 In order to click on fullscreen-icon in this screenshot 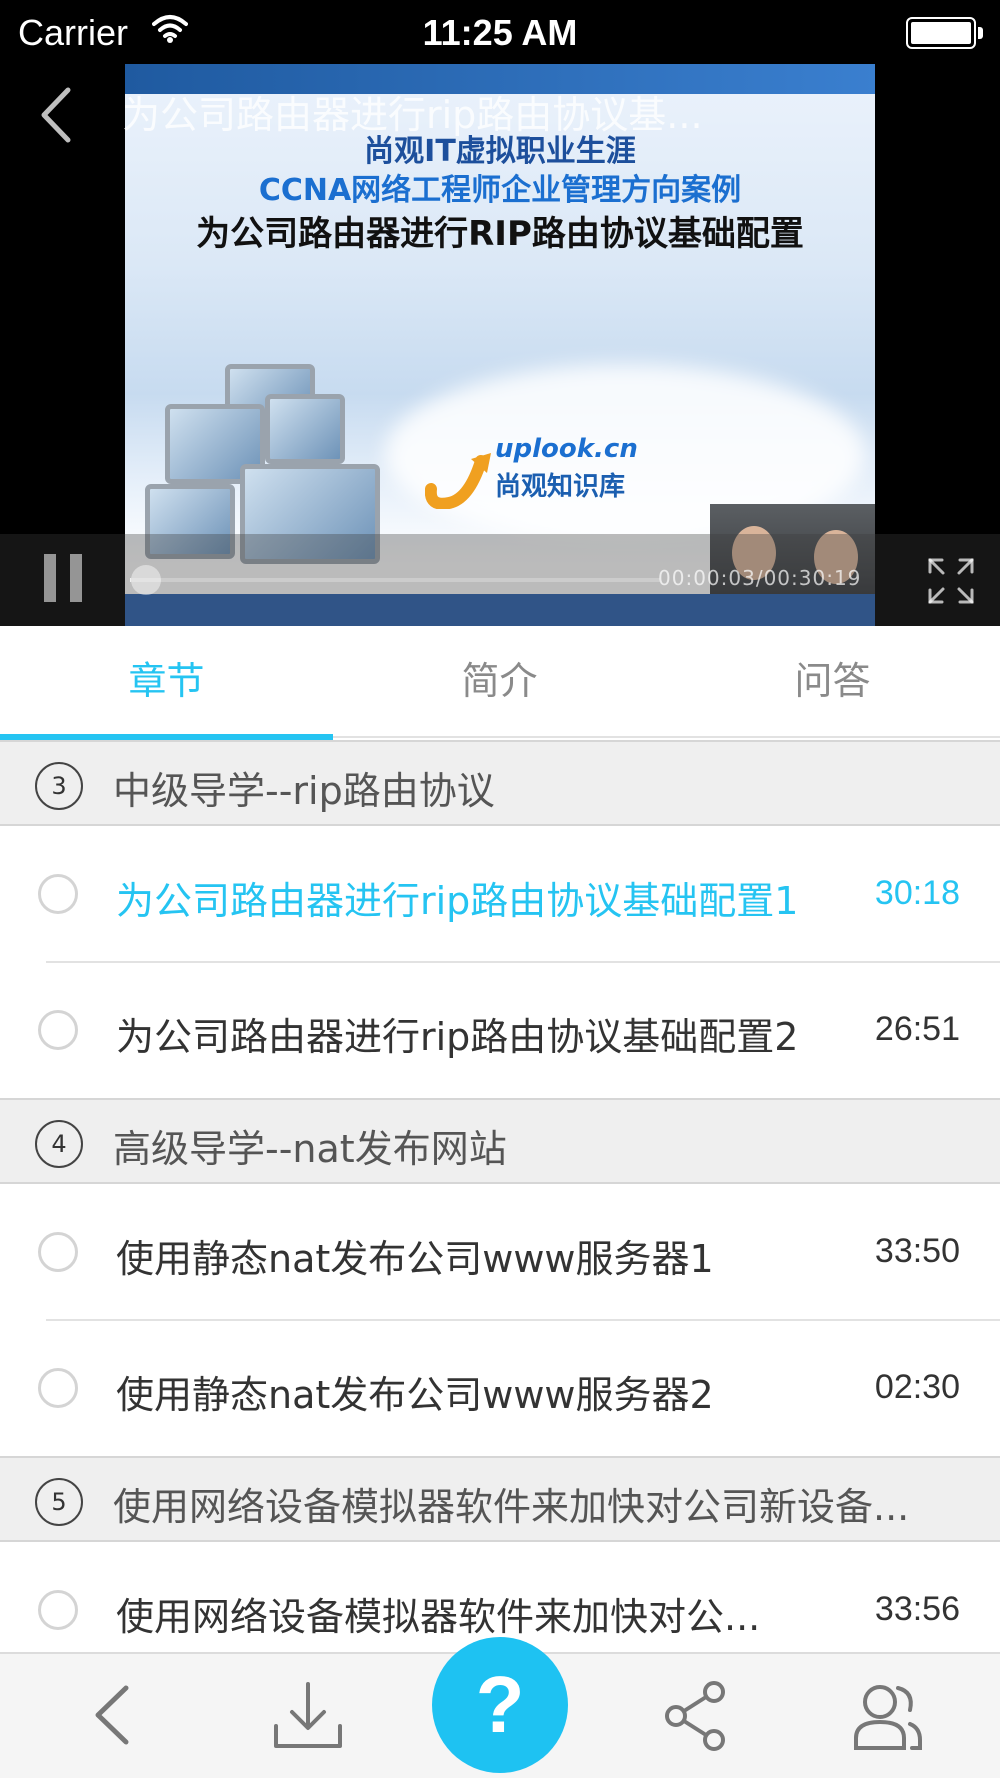, I will do `click(951, 583)`.